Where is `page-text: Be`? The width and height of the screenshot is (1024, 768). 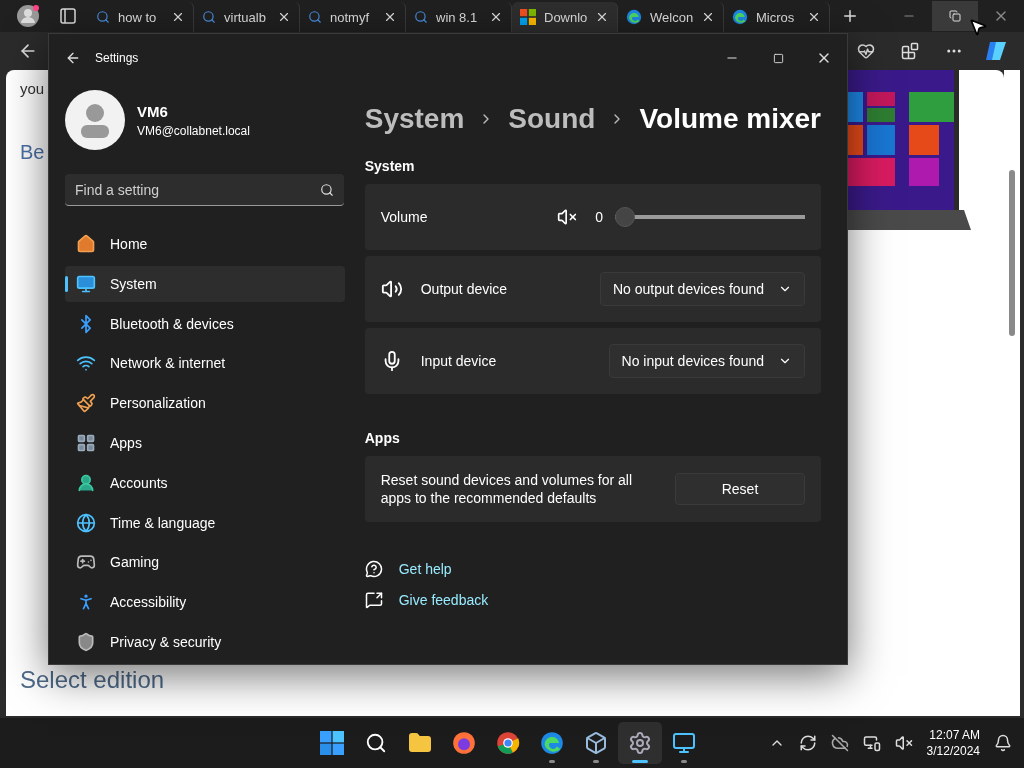 page-text: Be is located at coordinates (32, 152).